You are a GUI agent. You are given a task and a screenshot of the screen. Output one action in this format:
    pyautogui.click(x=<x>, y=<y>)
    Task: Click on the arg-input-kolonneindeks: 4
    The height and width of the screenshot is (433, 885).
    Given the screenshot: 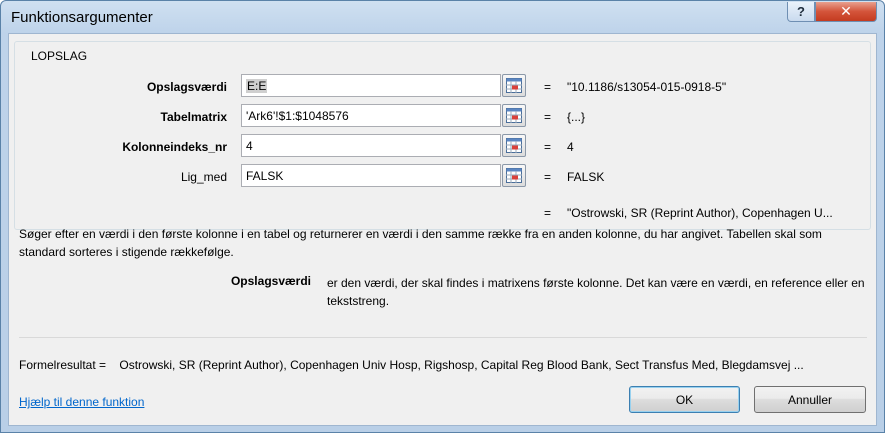 What is the action you would take?
    pyautogui.click(x=371, y=145)
    